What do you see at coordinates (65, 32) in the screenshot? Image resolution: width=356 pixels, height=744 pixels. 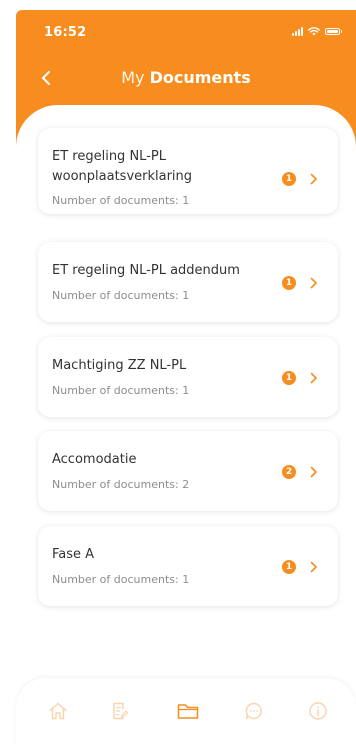 I see `status-time: 16:52` at bounding box center [65, 32].